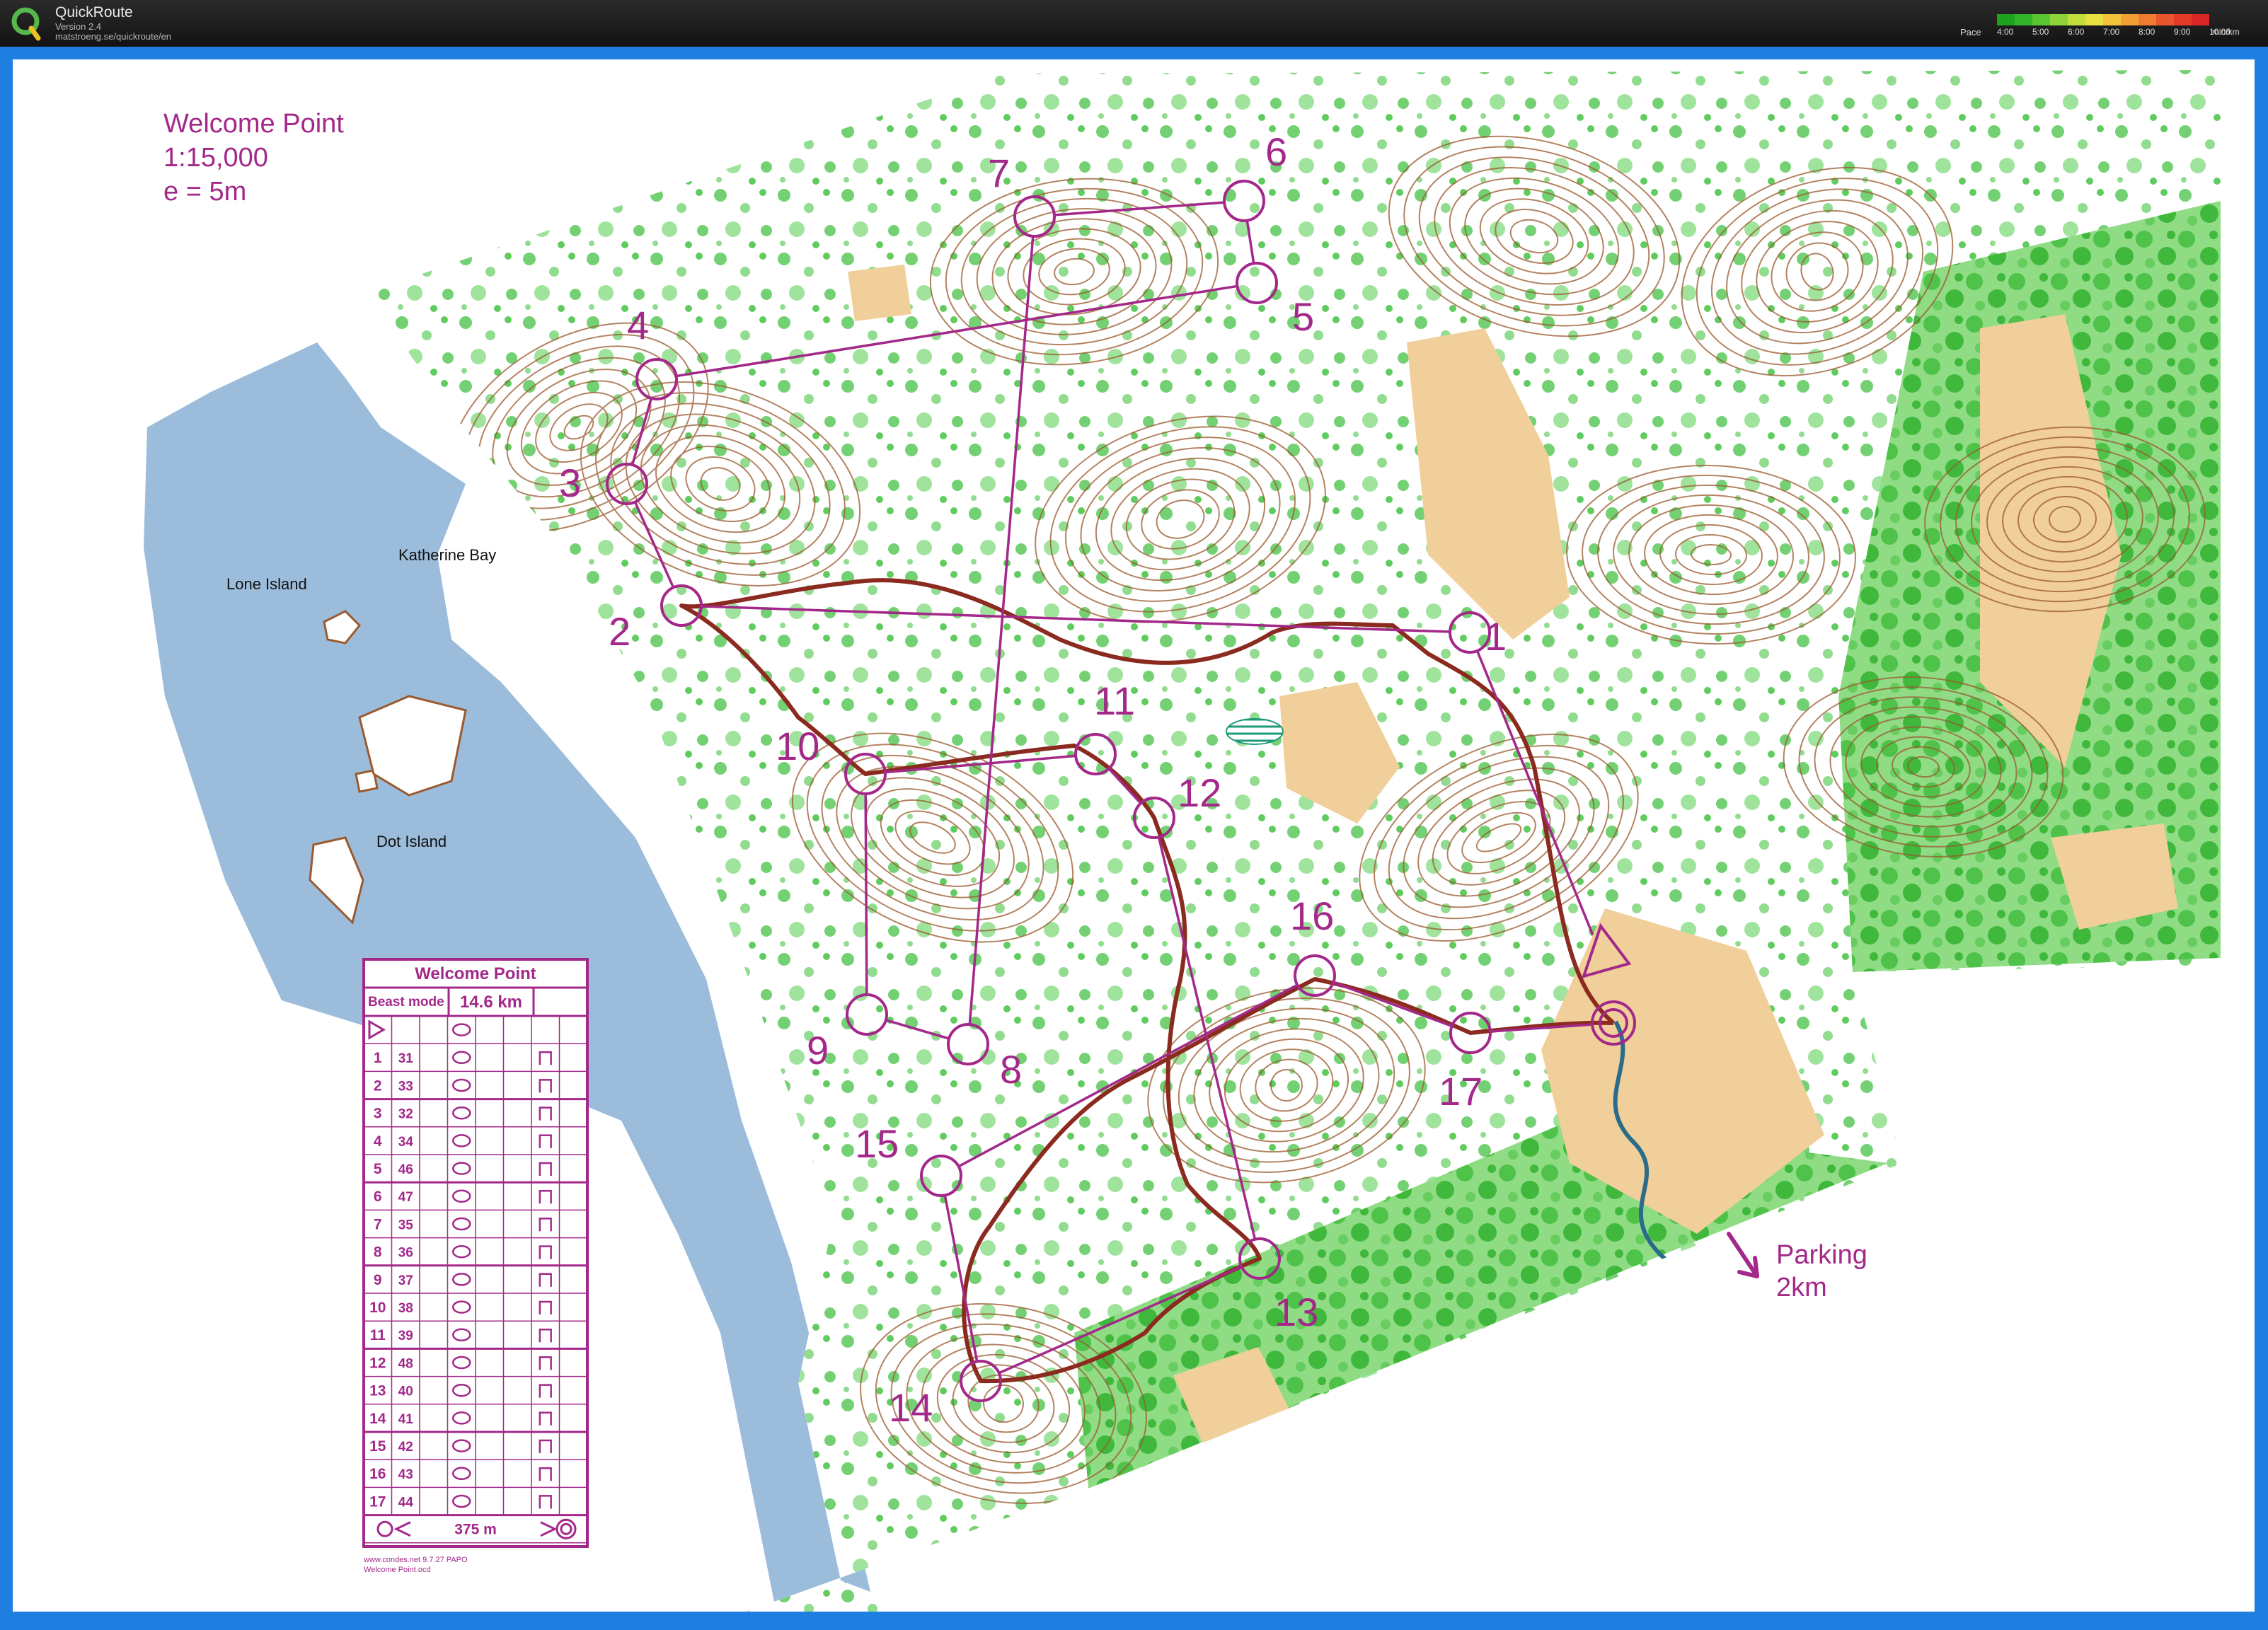 Image resolution: width=2268 pixels, height=1630 pixels. I want to click on card-control-number: 9, so click(378, 1280).